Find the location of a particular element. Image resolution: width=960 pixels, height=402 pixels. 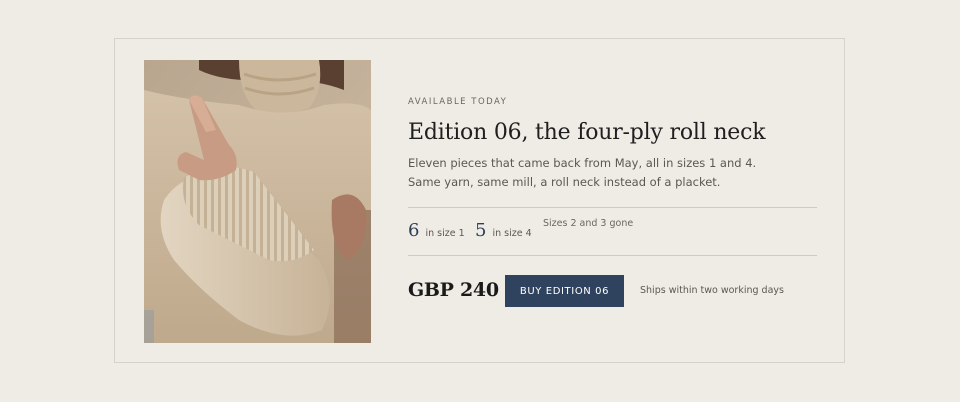

product-title: Edition 06, the four-ply roll neck is located at coordinates (587, 132).